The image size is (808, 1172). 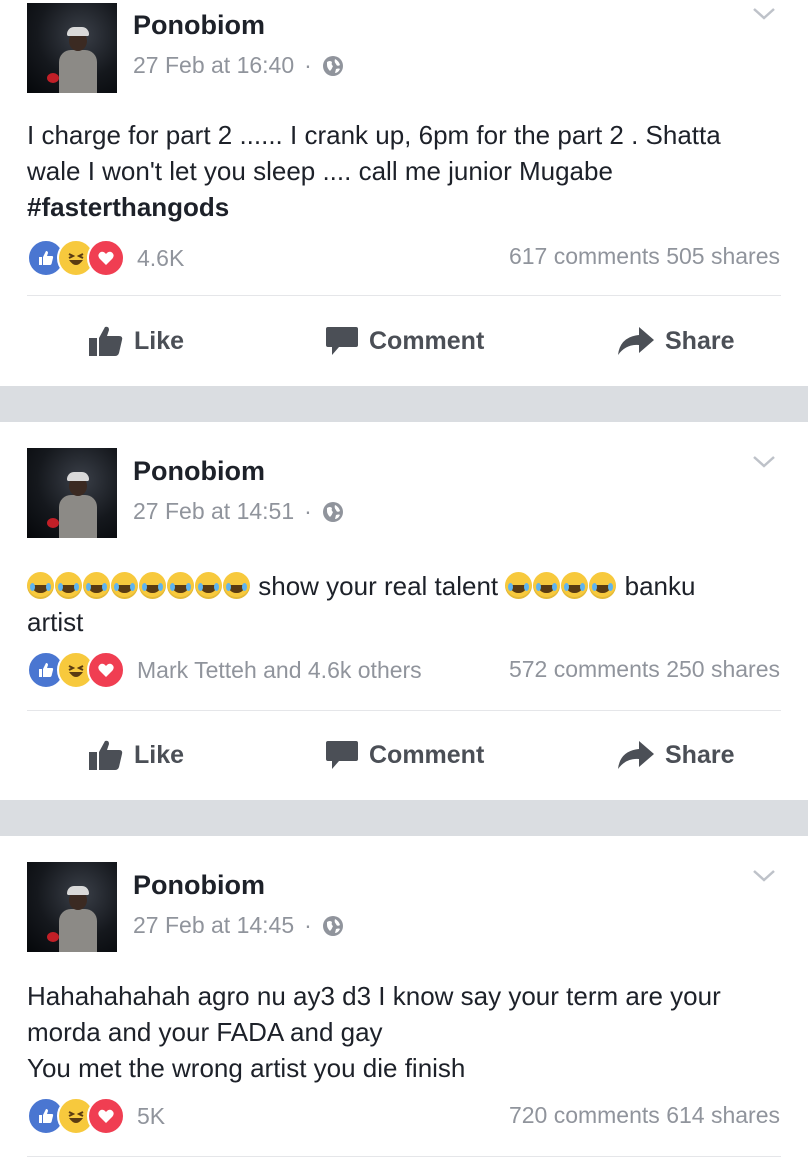 What do you see at coordinates (723, 1115) in the screenshot?
I see `shares-count: 614 shares` at bounding box center [723, 1115].